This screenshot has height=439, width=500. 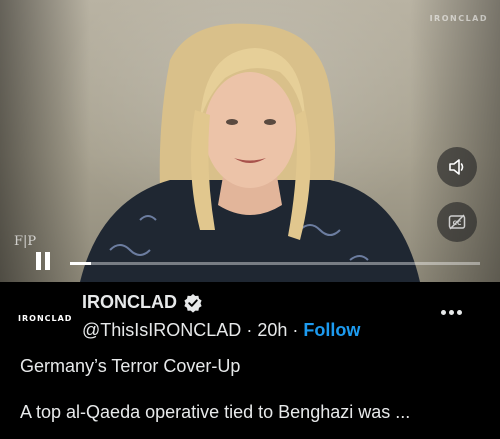 What do you see at coordinates (161, 330) in the screenshot?
I see `author-handle: @ThisIsIRONCLAD` at bounding box center [161, 330].